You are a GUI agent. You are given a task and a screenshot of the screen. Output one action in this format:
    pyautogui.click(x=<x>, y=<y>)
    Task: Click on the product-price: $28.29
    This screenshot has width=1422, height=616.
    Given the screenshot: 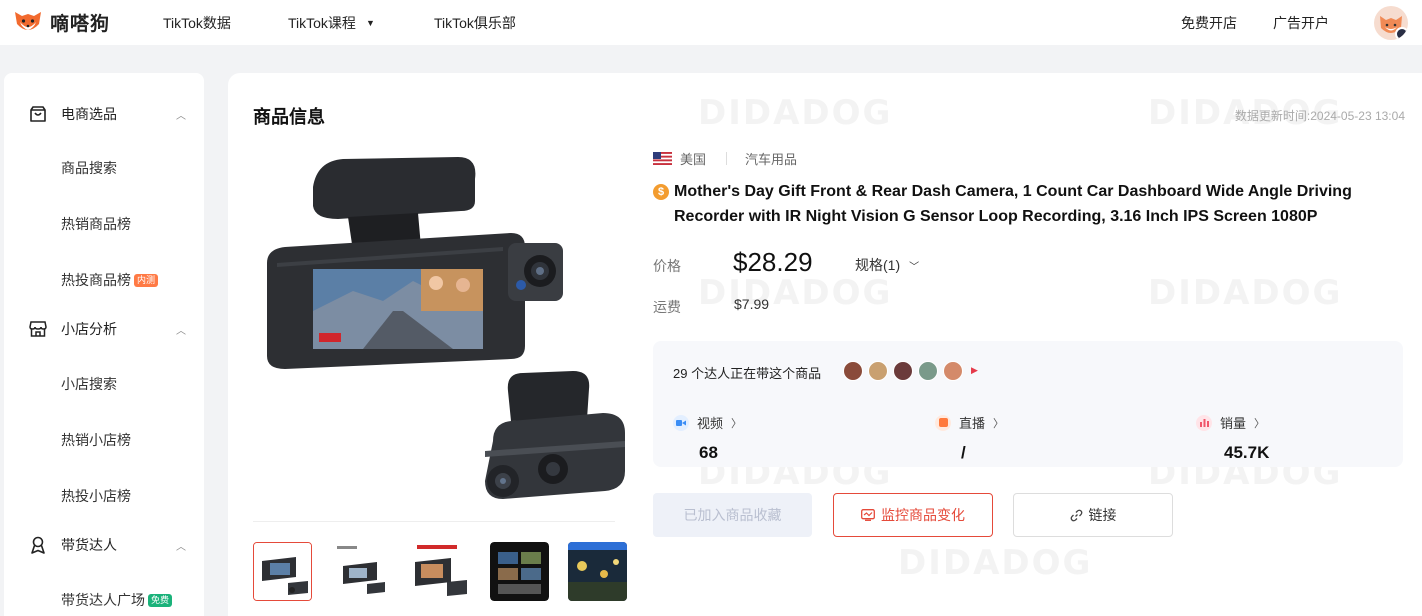 What is the action you would take?
    pyautogui.click(x=773, y=262)
    